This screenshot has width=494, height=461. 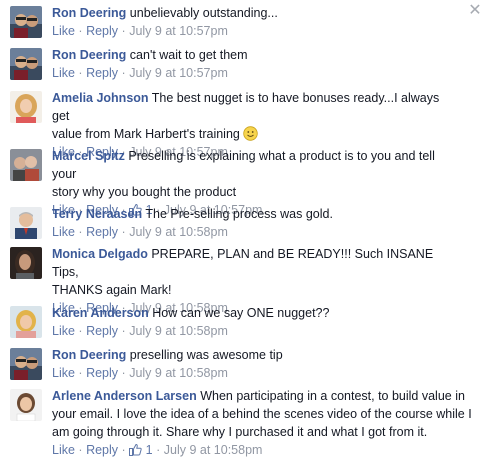 What do you see at coordinates (100, 98) in the screenshot?
I see `comment-author: Amelia Johnson` at bounding box center [100, 98].